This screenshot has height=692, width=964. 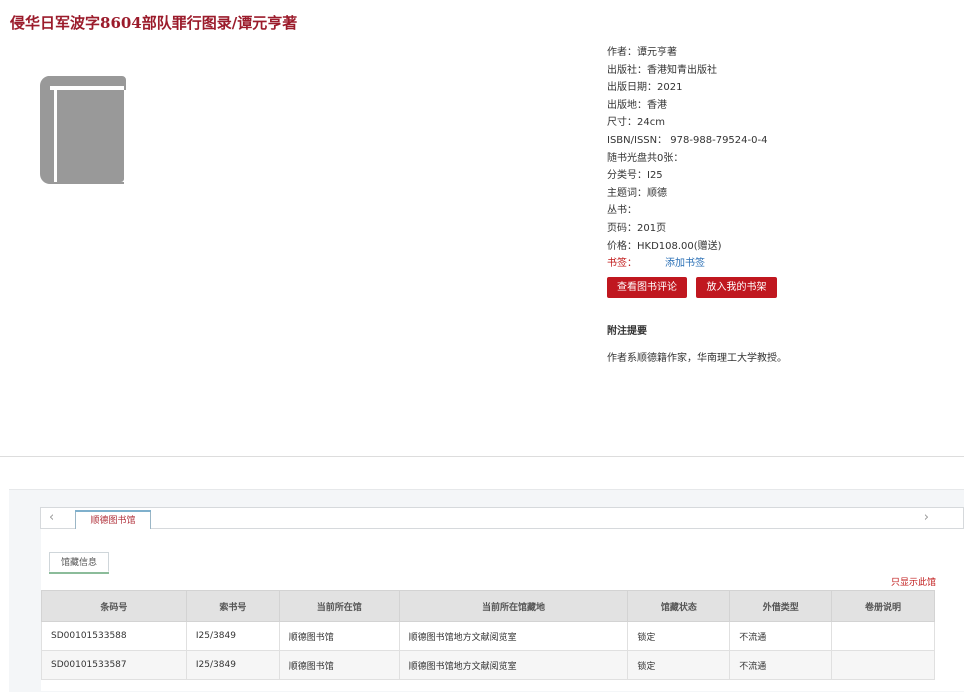 I want to click on library-tab-bar: ‹ ›, so click(x=502, y=518).